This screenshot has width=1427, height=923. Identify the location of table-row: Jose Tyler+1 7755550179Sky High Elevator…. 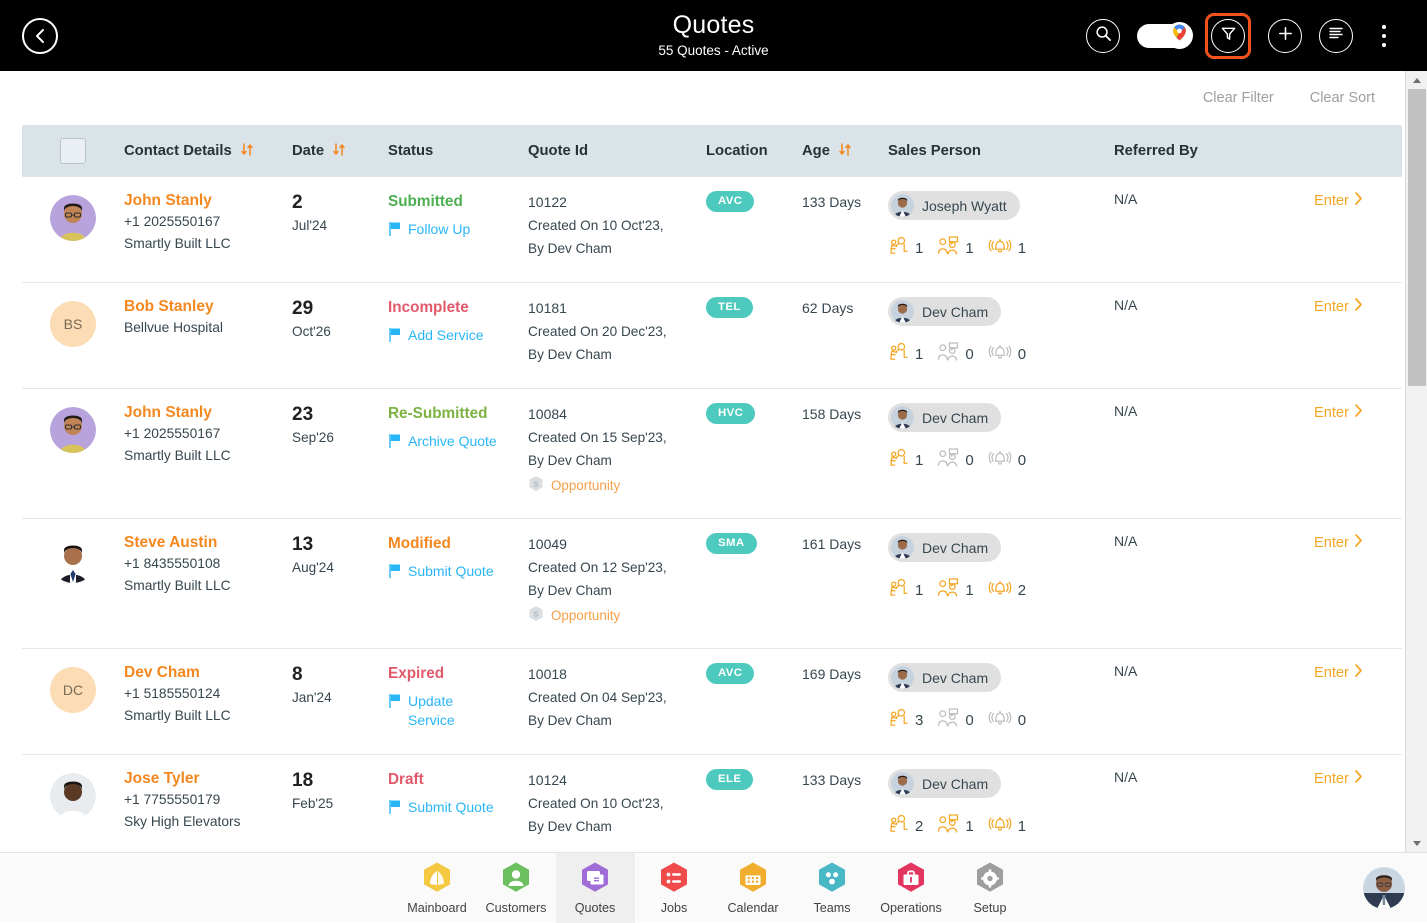
(712, 808).